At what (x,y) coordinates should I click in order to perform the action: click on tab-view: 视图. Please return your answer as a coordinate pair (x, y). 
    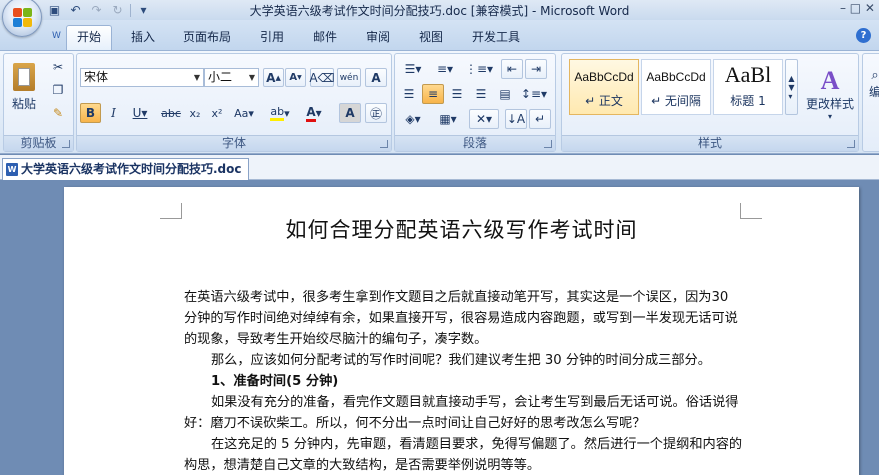
    Looking at the image, I should click on (431, 38).